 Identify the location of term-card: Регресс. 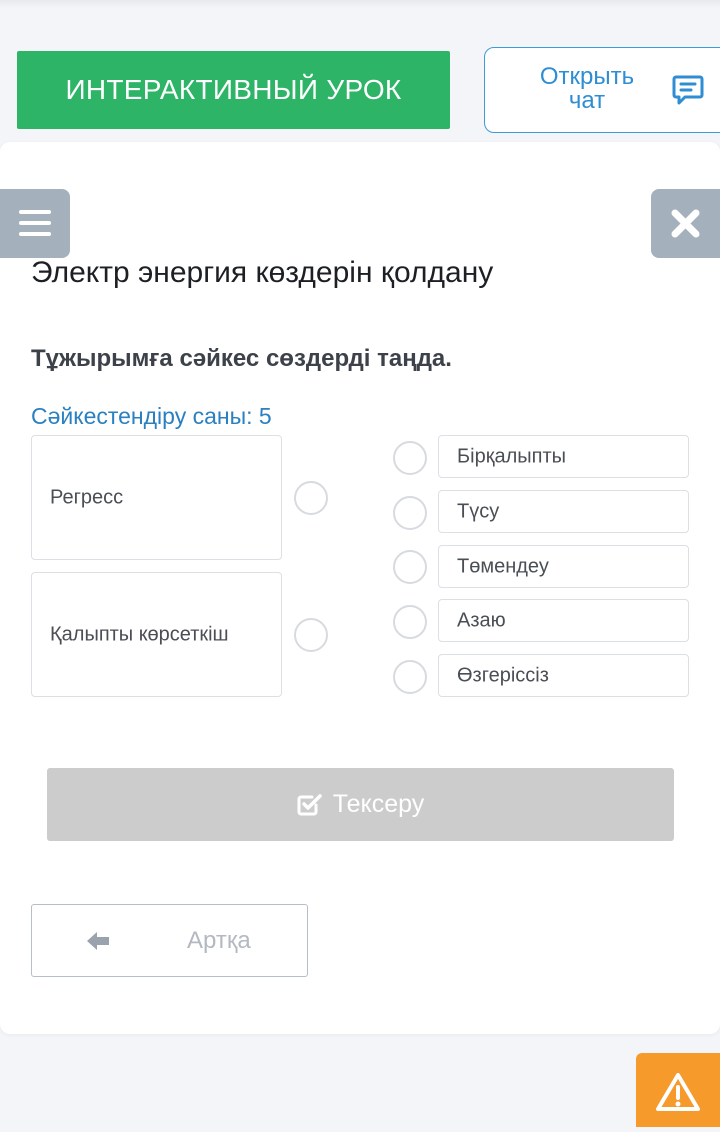
(156, 497).